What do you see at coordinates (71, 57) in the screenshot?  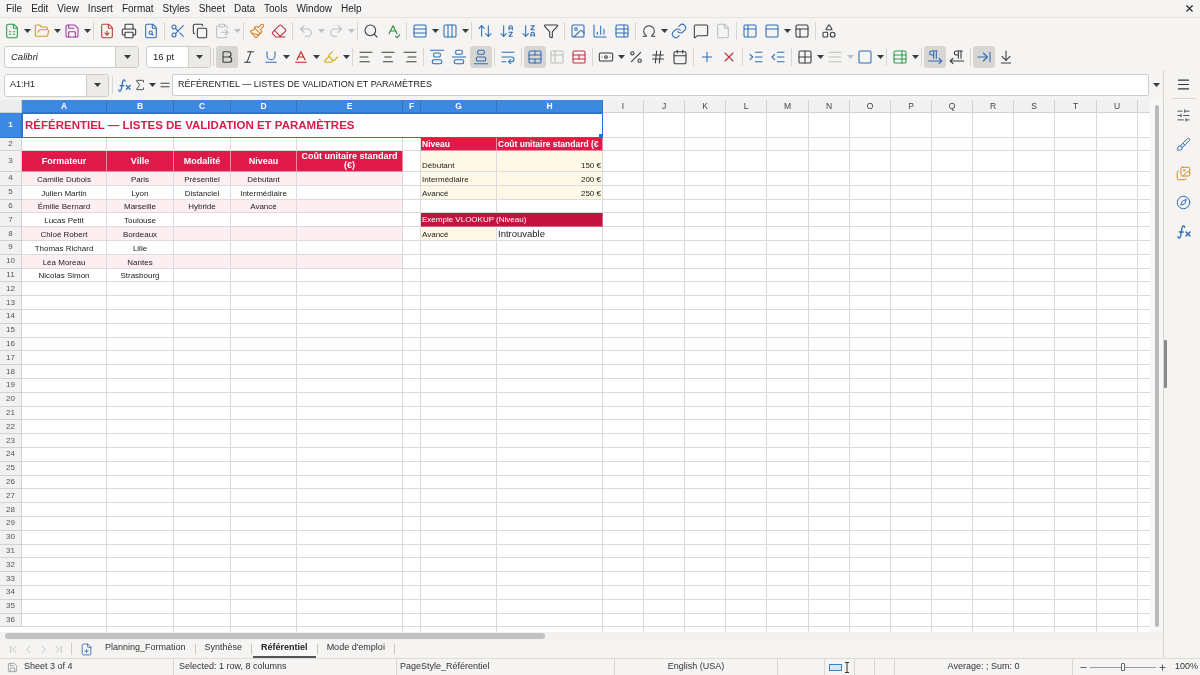 I see `font-name-box: Calibri` at bounding box center [71, 57].